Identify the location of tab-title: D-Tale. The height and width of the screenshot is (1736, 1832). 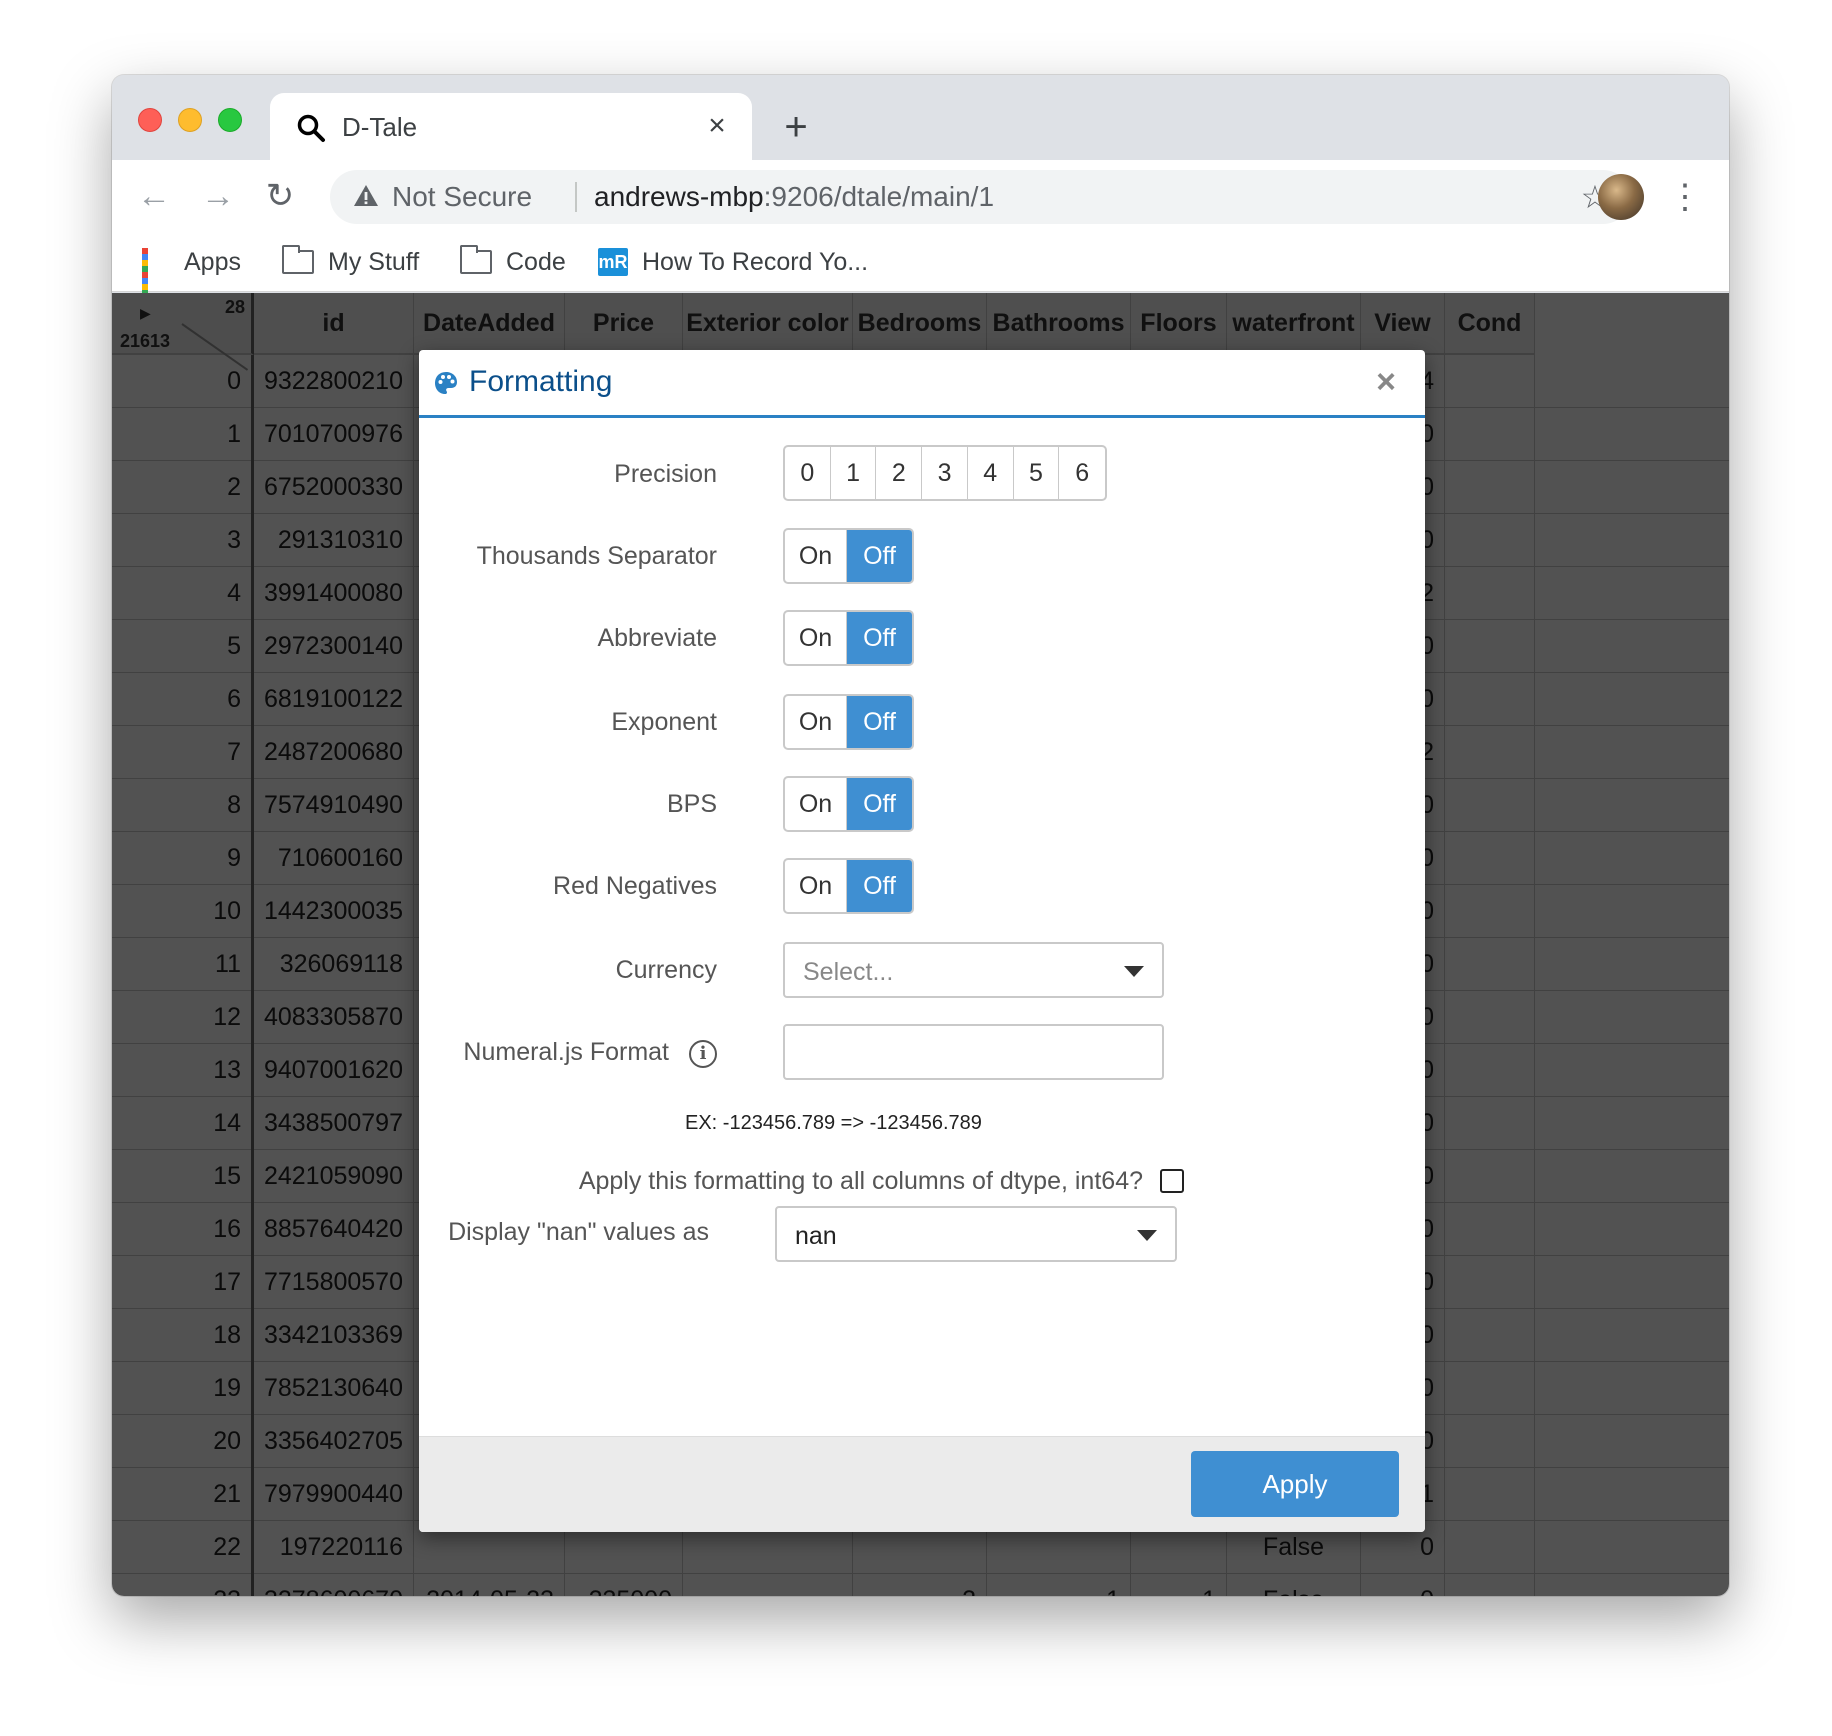
(380, 127).